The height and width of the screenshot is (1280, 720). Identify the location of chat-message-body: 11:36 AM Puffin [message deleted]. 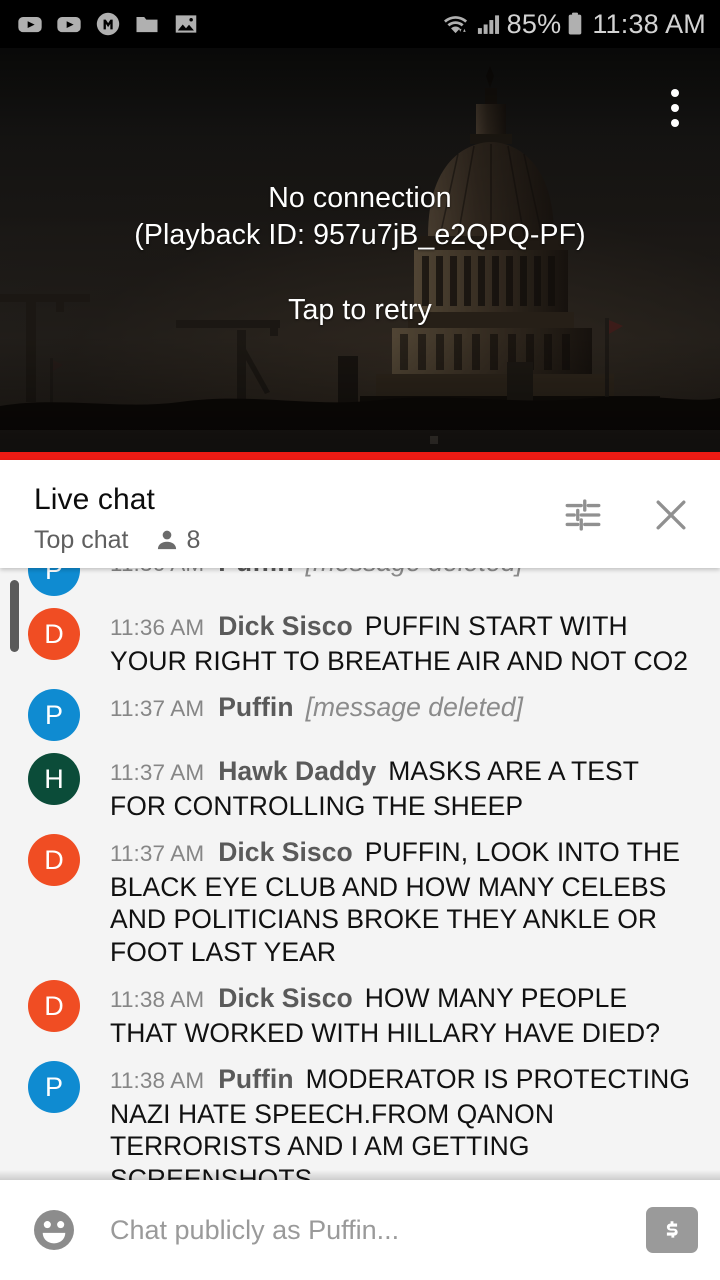
(391, 582).